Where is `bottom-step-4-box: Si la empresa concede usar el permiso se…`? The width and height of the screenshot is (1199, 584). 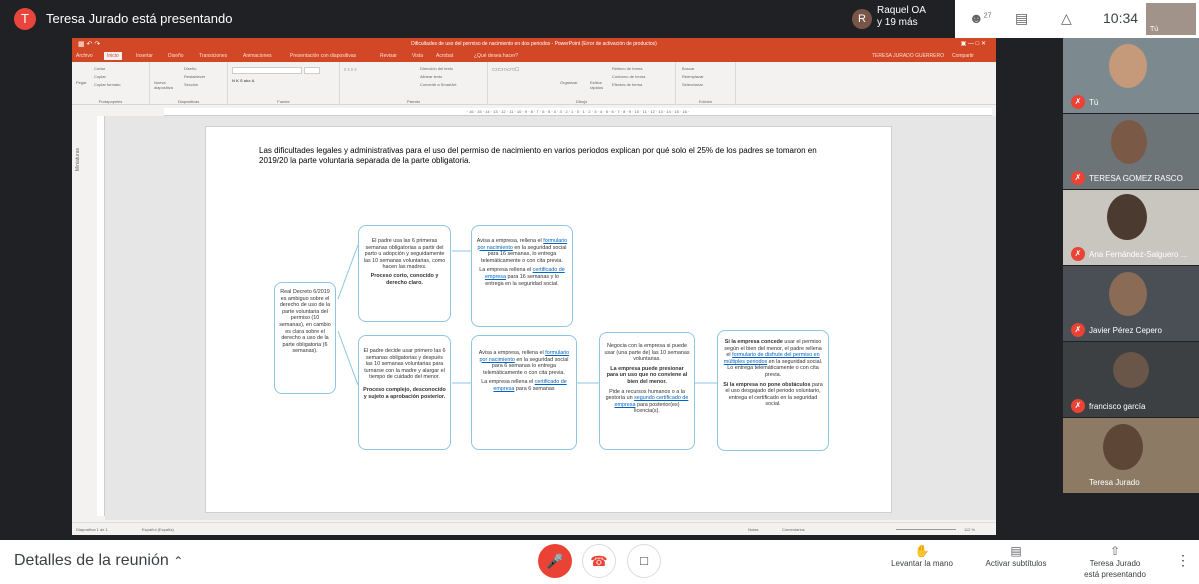 bottom-step-4-box: Si la empresa concede usar el permiso se… is located at coordinates (773, 390).